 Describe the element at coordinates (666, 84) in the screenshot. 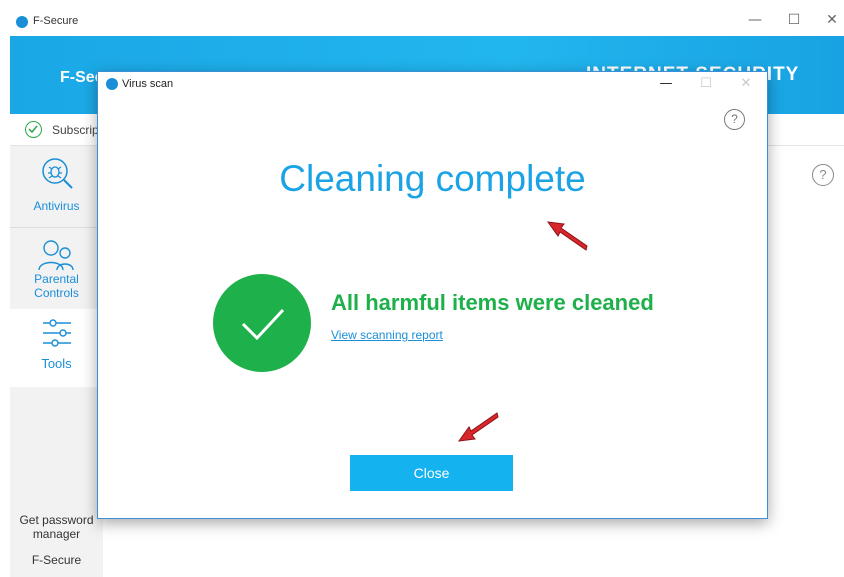

I see `dialog-minimize-button: —` at that location.